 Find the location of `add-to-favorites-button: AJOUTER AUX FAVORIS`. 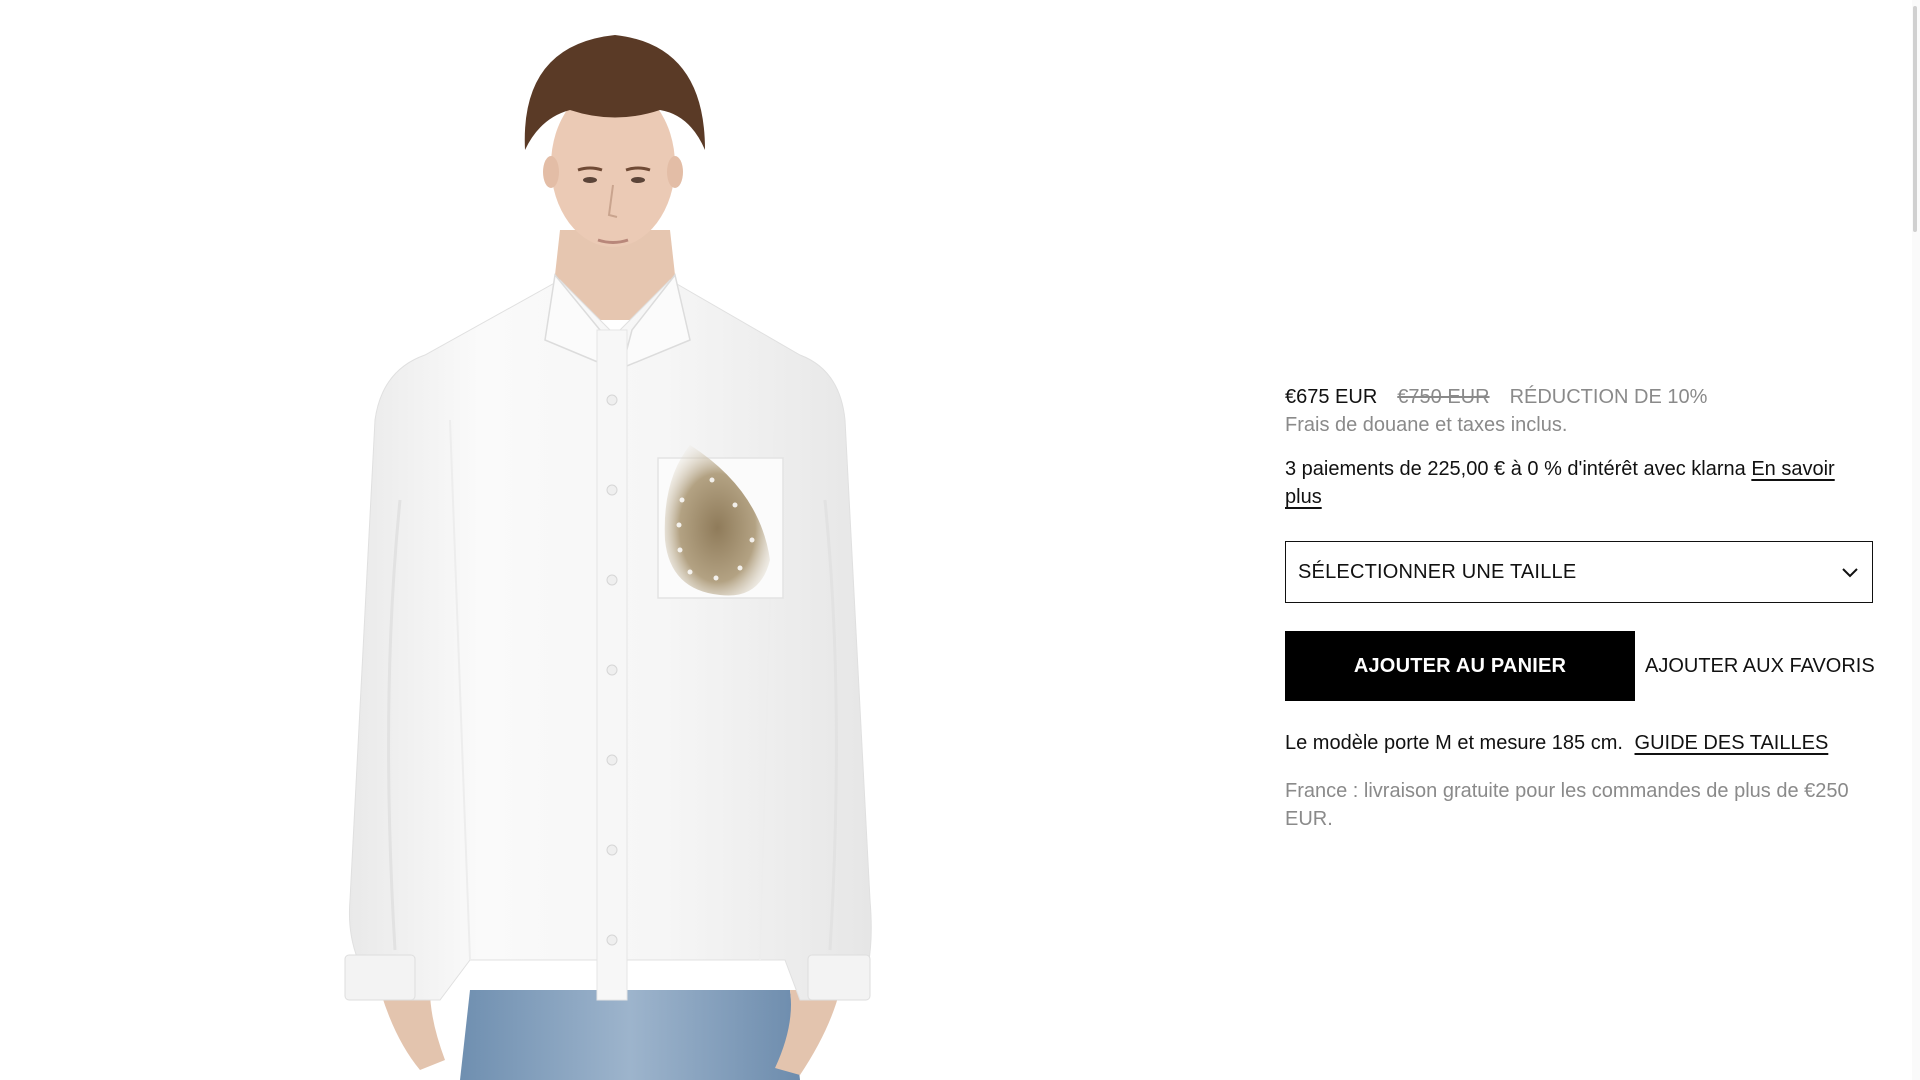

add-to-favorites-button: AJOUTER AUX FAVORIS is located at coordinates (1760, 666).